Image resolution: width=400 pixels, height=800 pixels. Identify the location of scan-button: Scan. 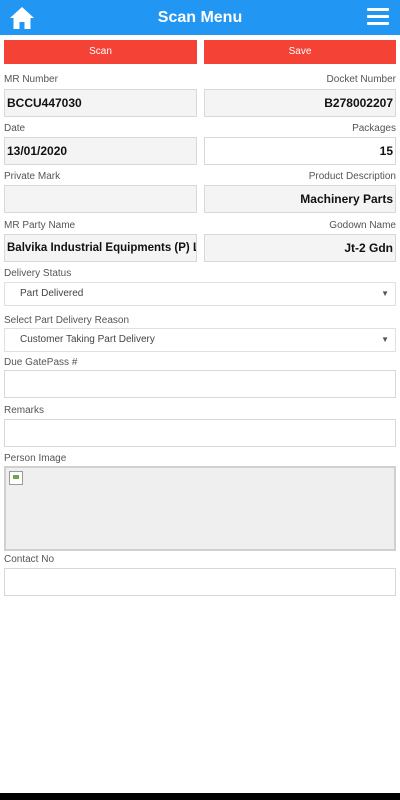
(100, 52).